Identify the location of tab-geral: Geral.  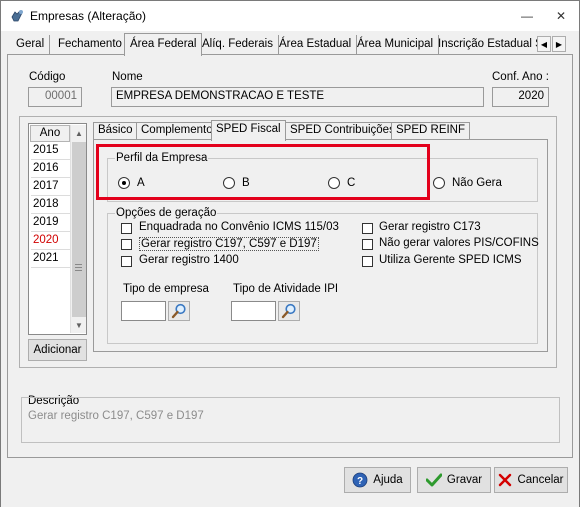
(31, 45).